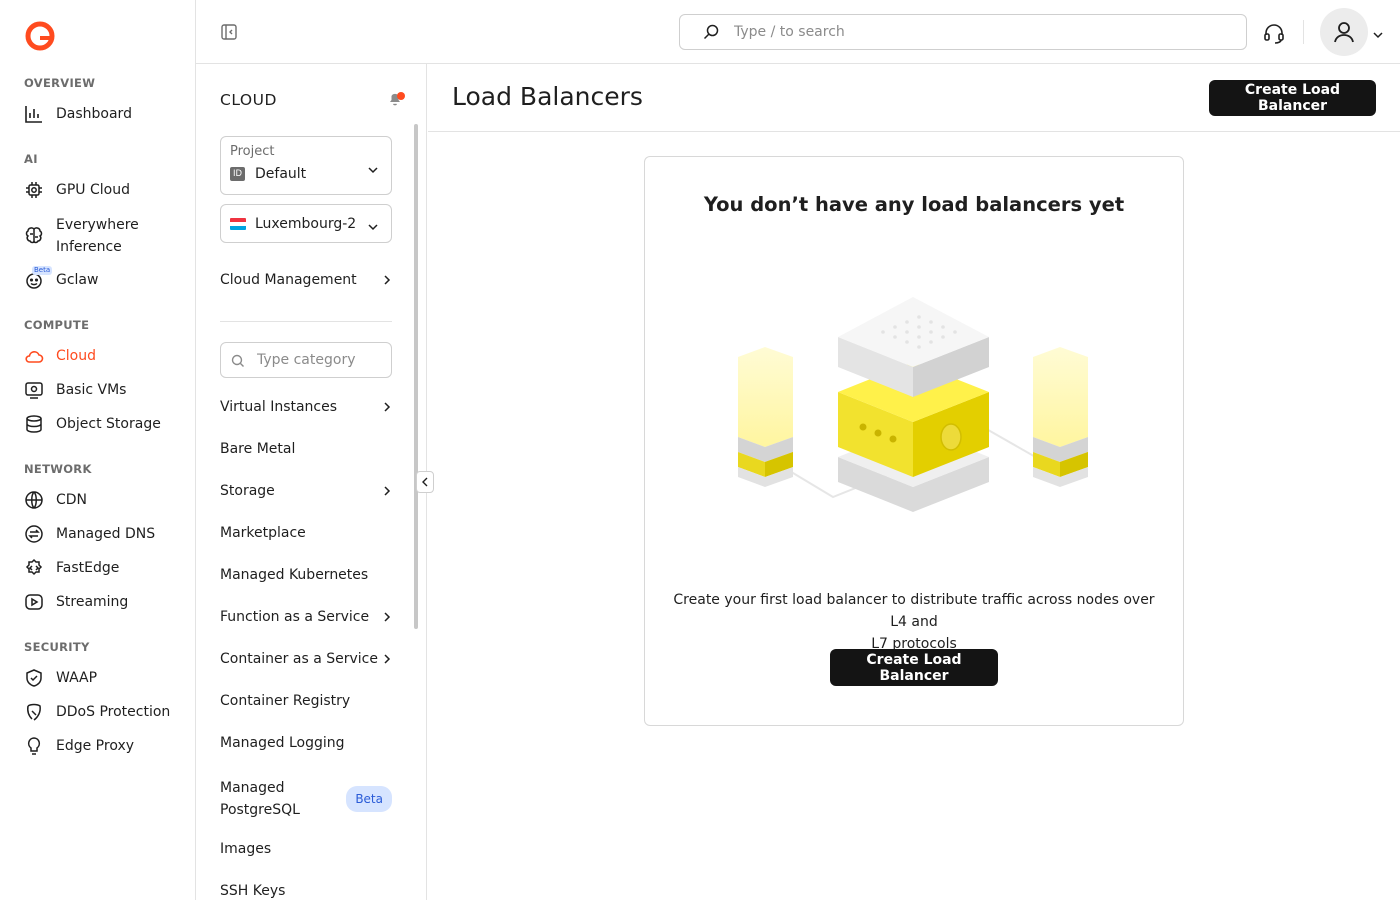  I want to click on collapse-sidebar-handle, so click(425, 482).